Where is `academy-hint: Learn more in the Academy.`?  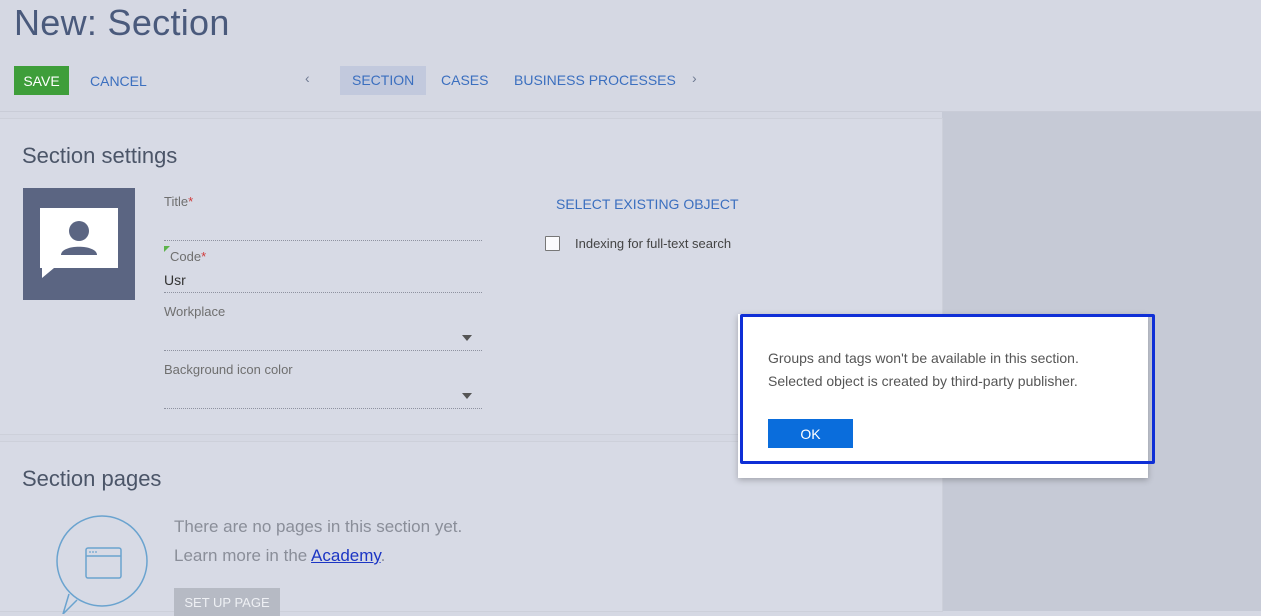 academy-hint: Learn more in the Academy. is located at coordinates (280, 555).